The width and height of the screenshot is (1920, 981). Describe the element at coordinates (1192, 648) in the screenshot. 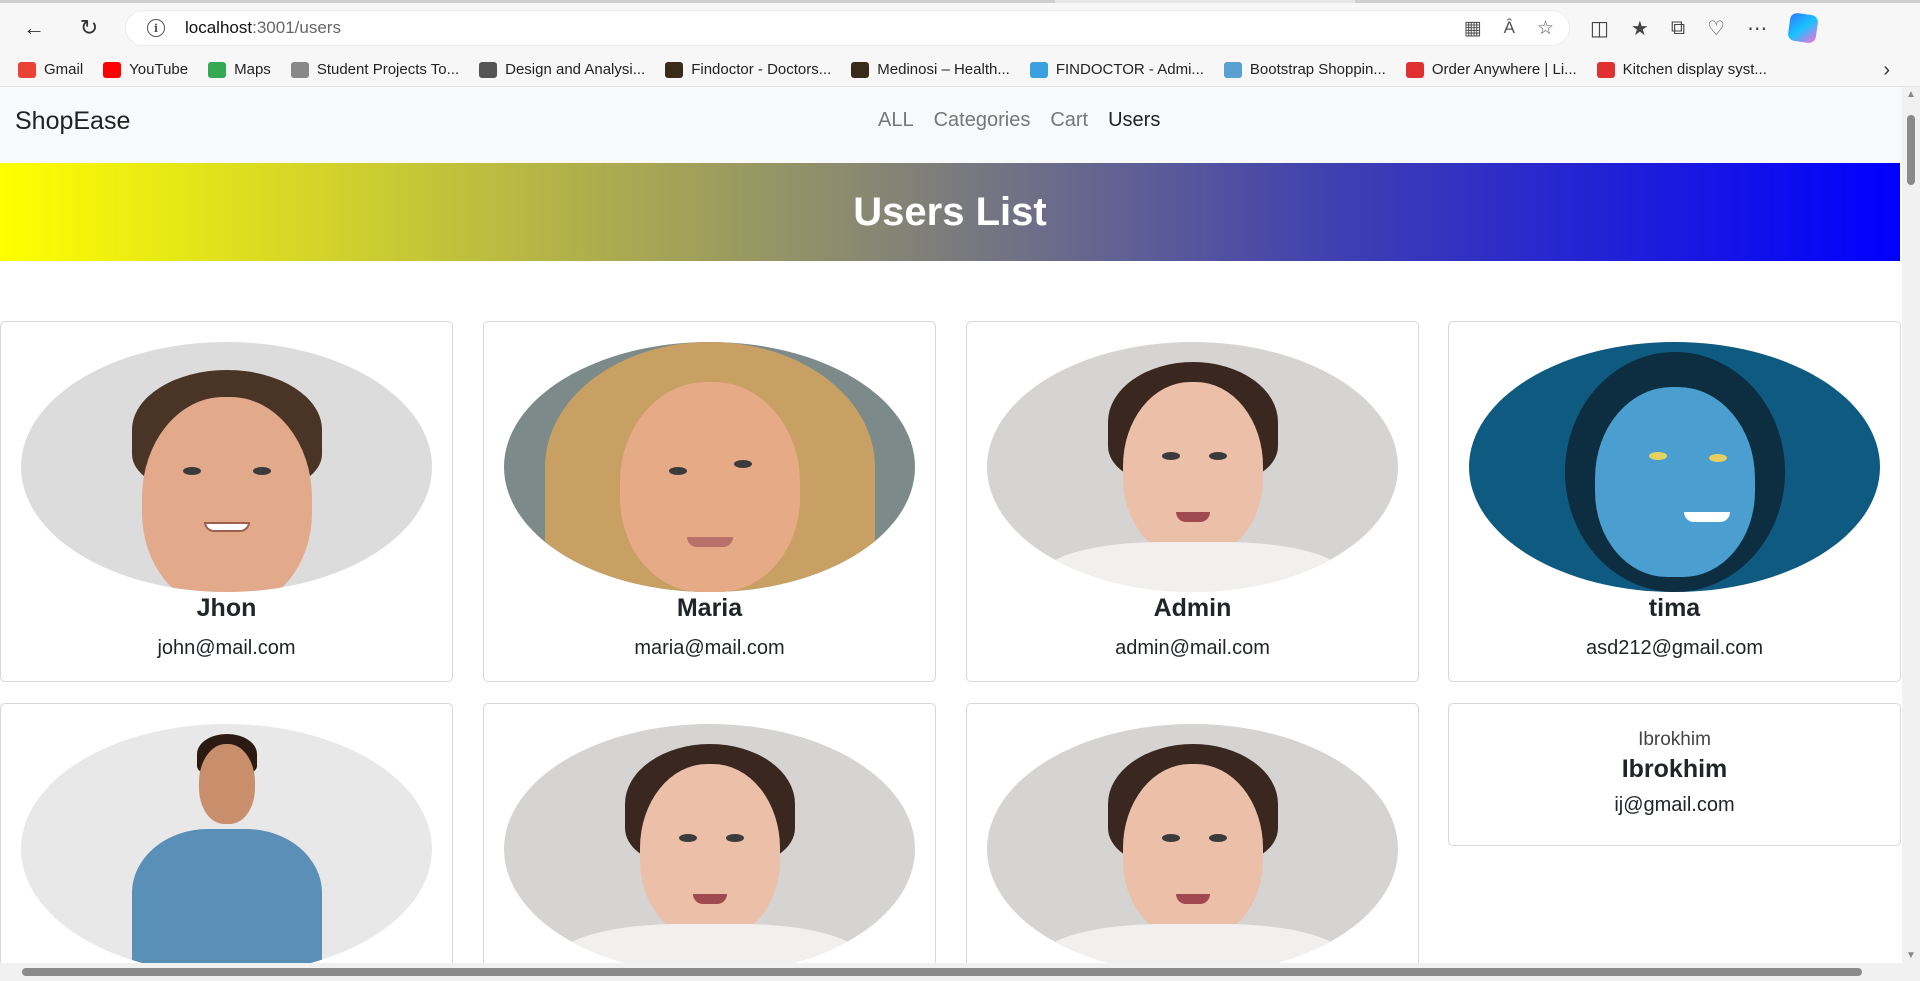

I see `user-email: admin@mail.com` at that location.